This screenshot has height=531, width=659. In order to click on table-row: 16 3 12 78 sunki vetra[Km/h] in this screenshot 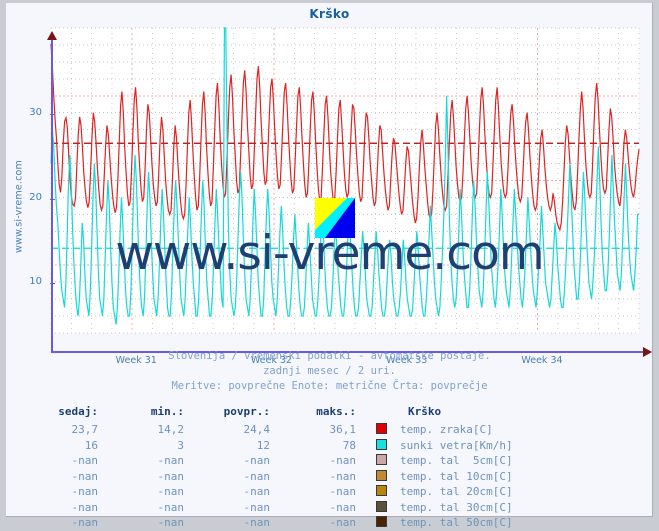, I will do `click(268, 446)`.